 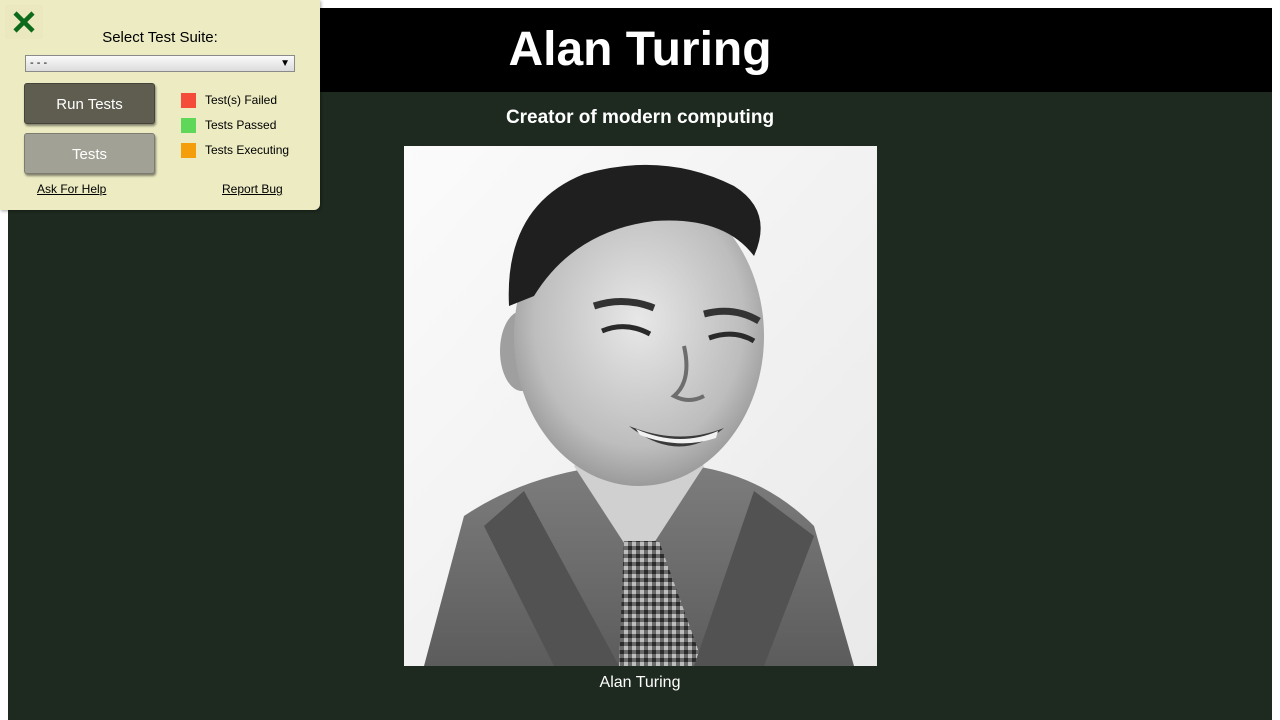 What do you see at coordinates (241, 125) in the screenshot?
I see `legend-passed-label: Tests Passed` at bounding box center [241, 125].